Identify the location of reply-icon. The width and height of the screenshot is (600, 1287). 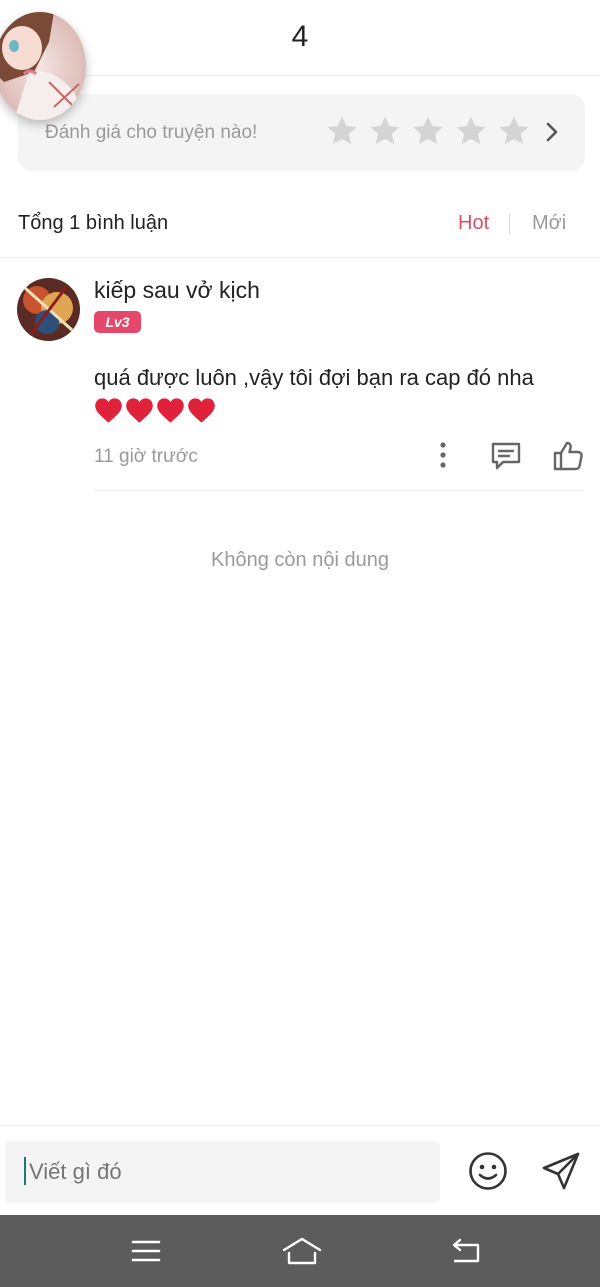
(506, 456).